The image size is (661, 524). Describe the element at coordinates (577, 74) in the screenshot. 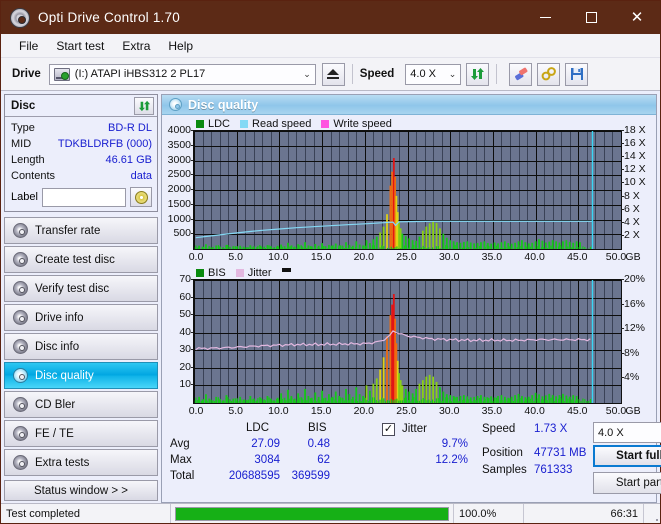

I see `save-button` at that location.